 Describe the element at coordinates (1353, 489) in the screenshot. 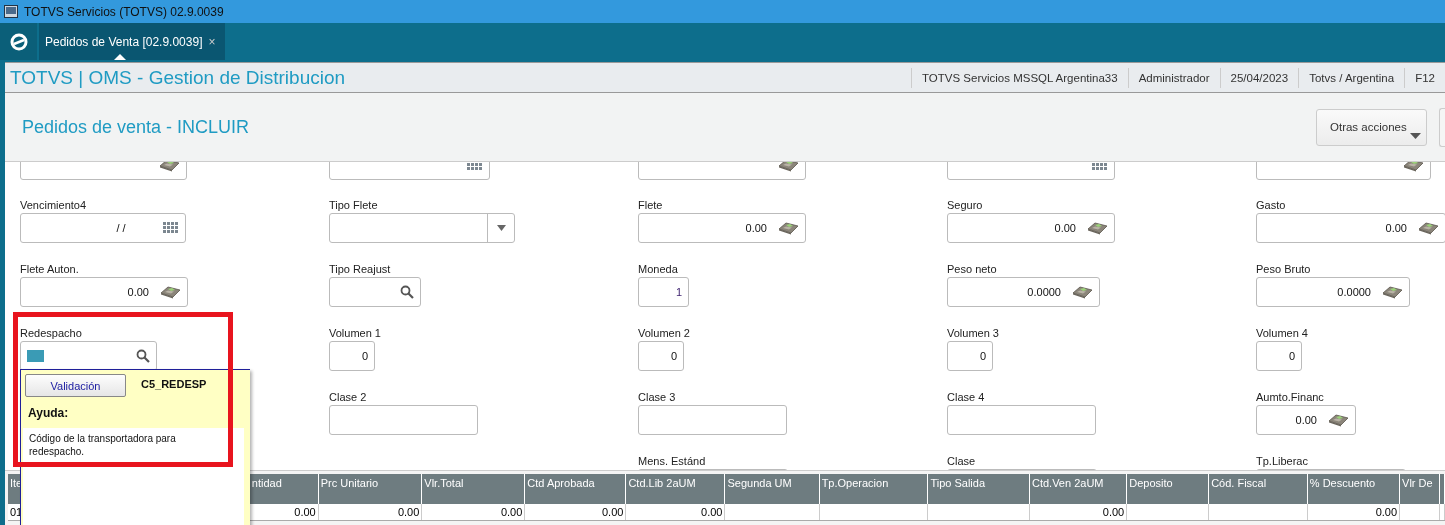

I see `column-header: % Descuento` at that location.